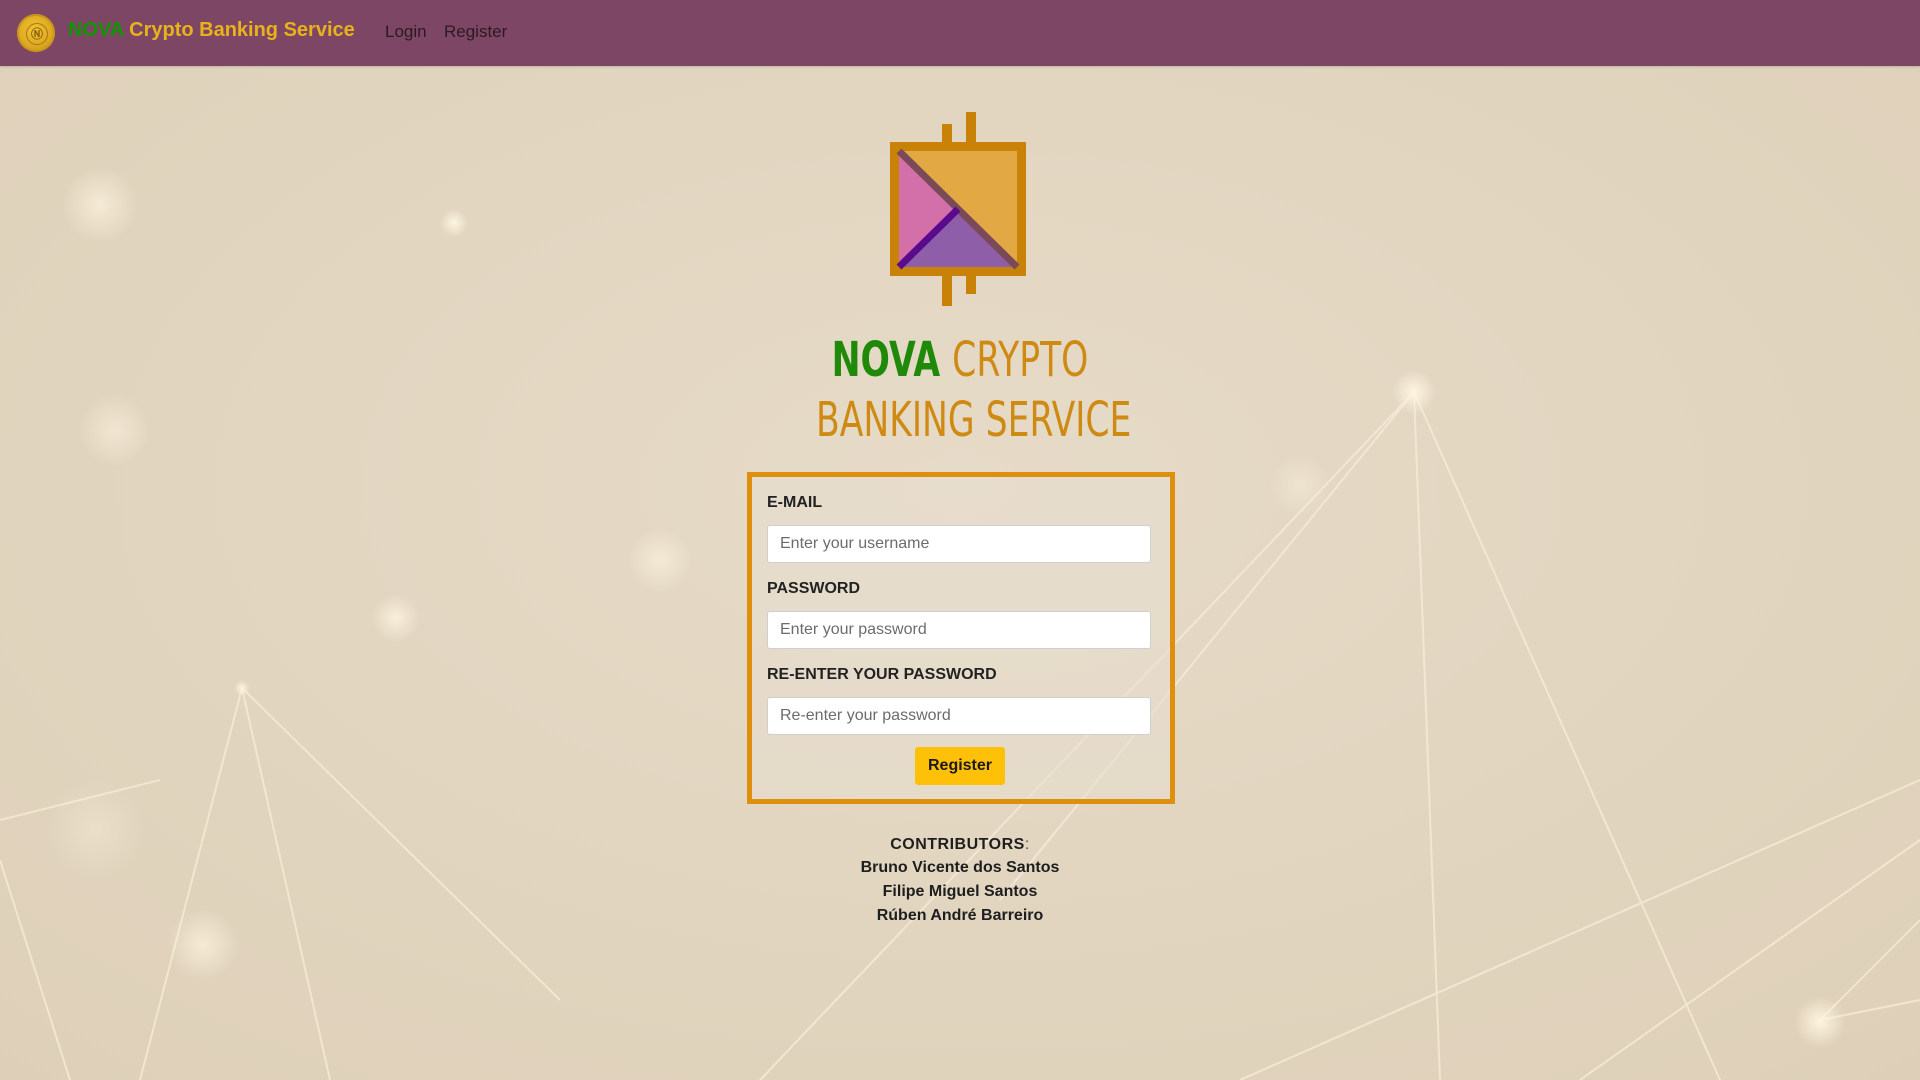 This screenshot has height=1080, width=1920. What do you see at coordinates (96, 30) in the screenshot?
I see `brand-nova: NOVA` at bounding box center [96, 30].